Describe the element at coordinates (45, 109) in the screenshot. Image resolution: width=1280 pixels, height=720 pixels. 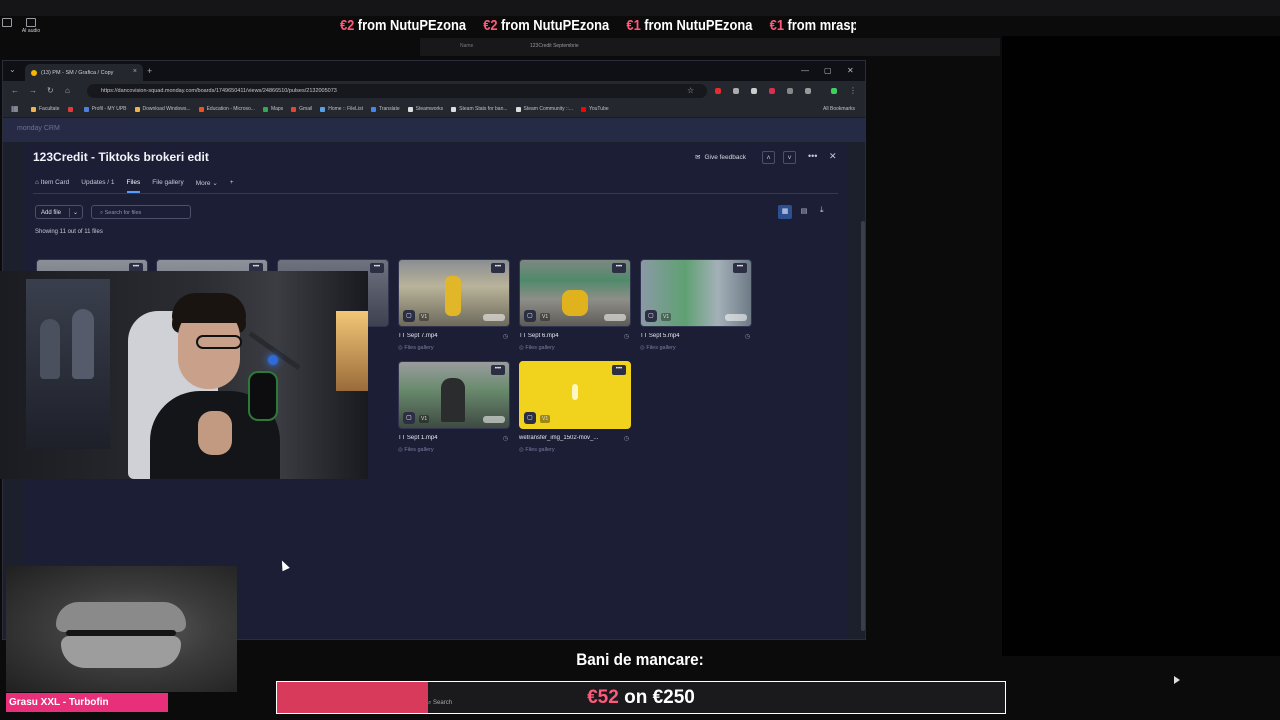
I see `bookmark-item: Facultate` at that location.